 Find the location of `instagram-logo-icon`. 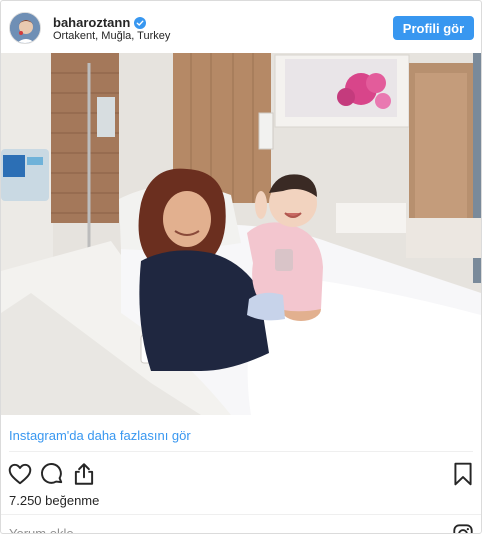

instagram-logo-icon is located at coordinates (463, 528).